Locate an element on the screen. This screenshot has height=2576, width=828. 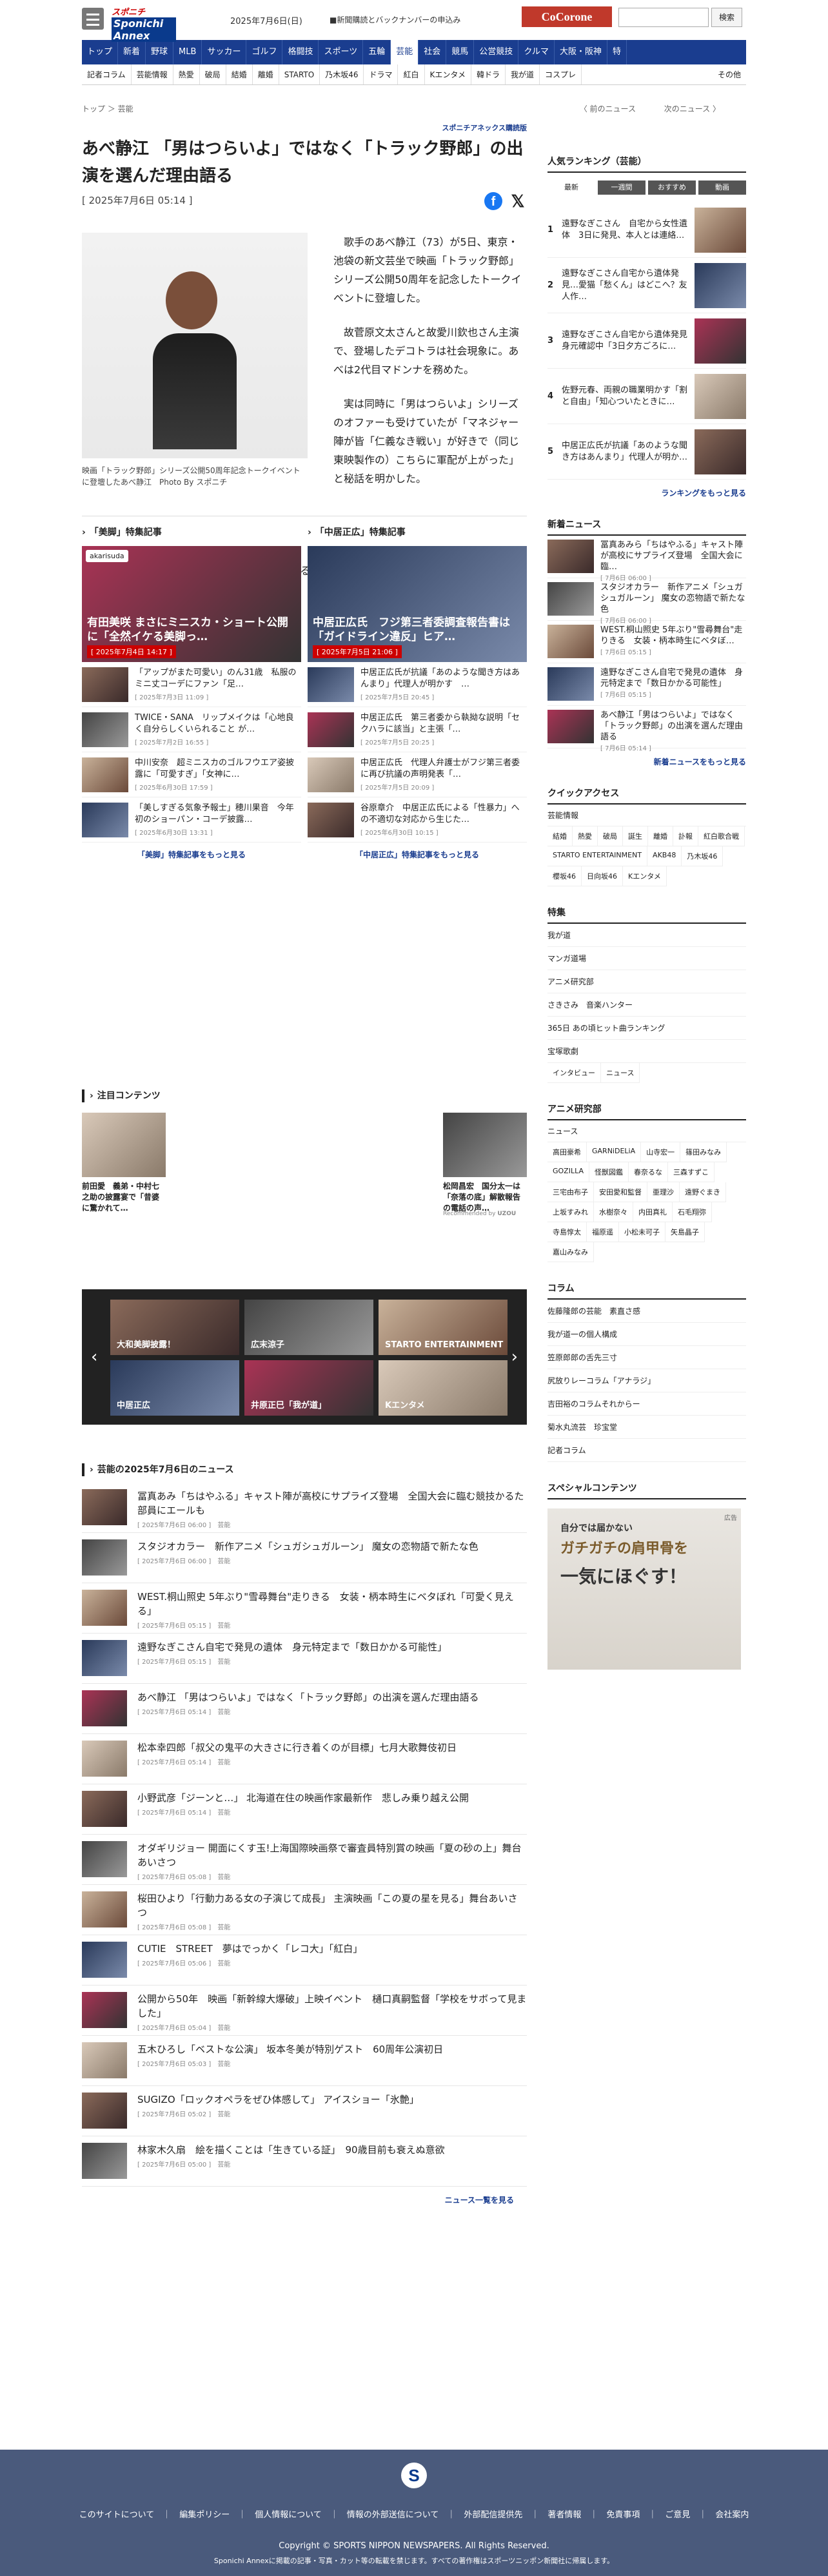
anime-tag: 福原遥 is located at coordinates (603, 1232).